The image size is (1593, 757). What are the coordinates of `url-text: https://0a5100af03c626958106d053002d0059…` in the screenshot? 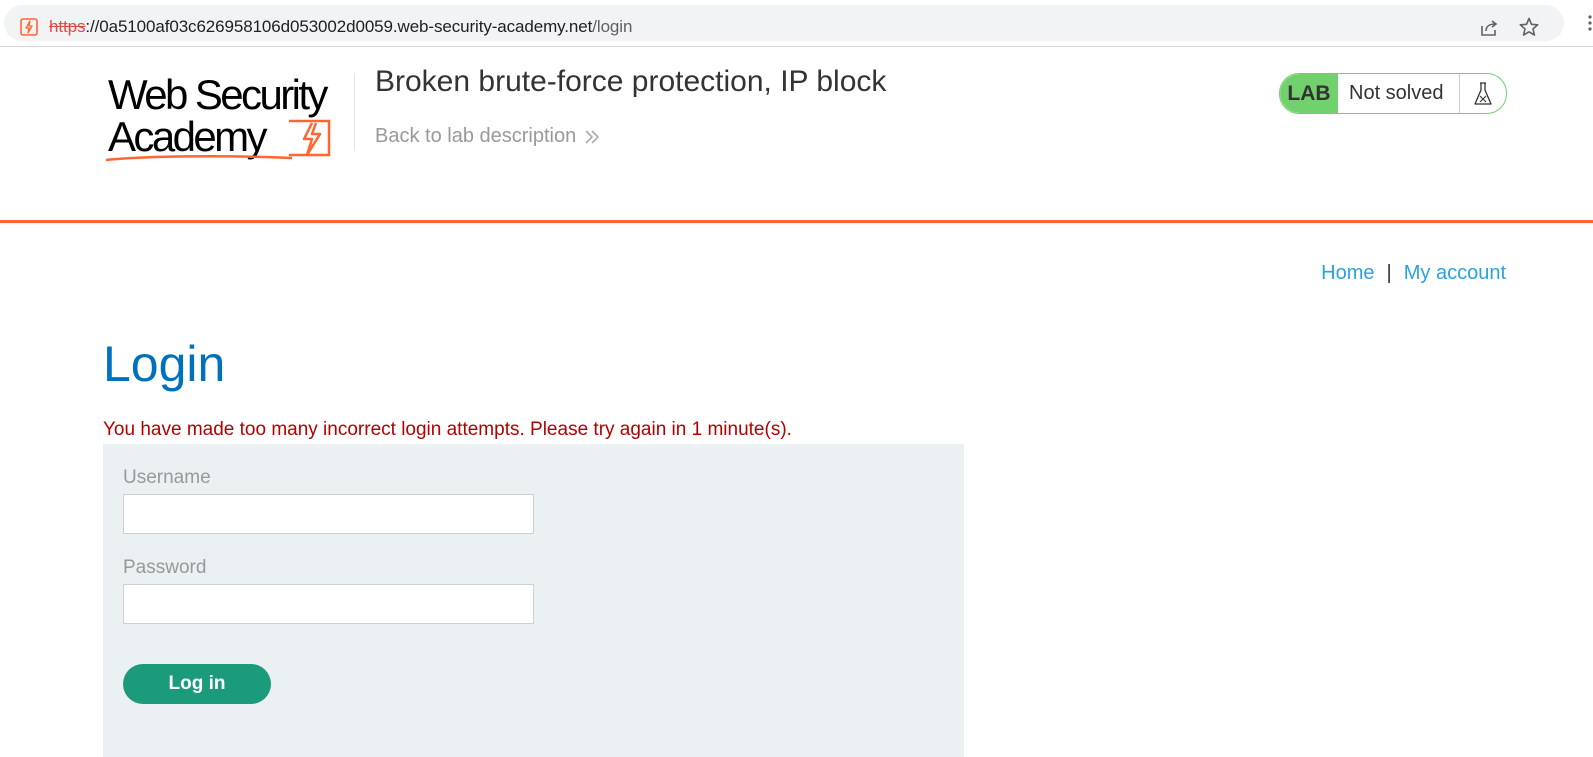 It's located at (340, 27).